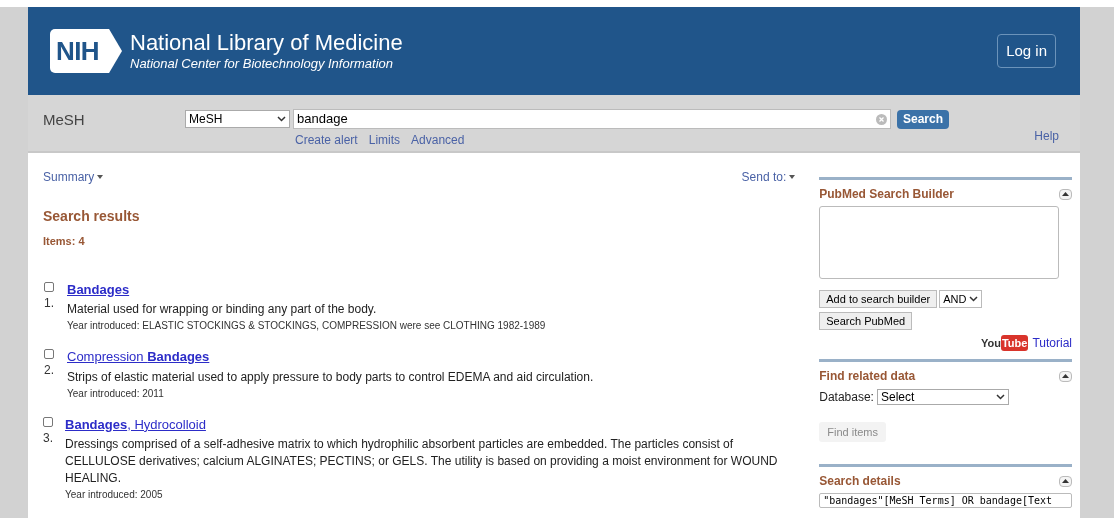 Image resolution: width=1114 pixels, height=518 pixels. Describe the element at coordinates (49, 303) in the screenshot. I see `result-number: 1.` at that location.